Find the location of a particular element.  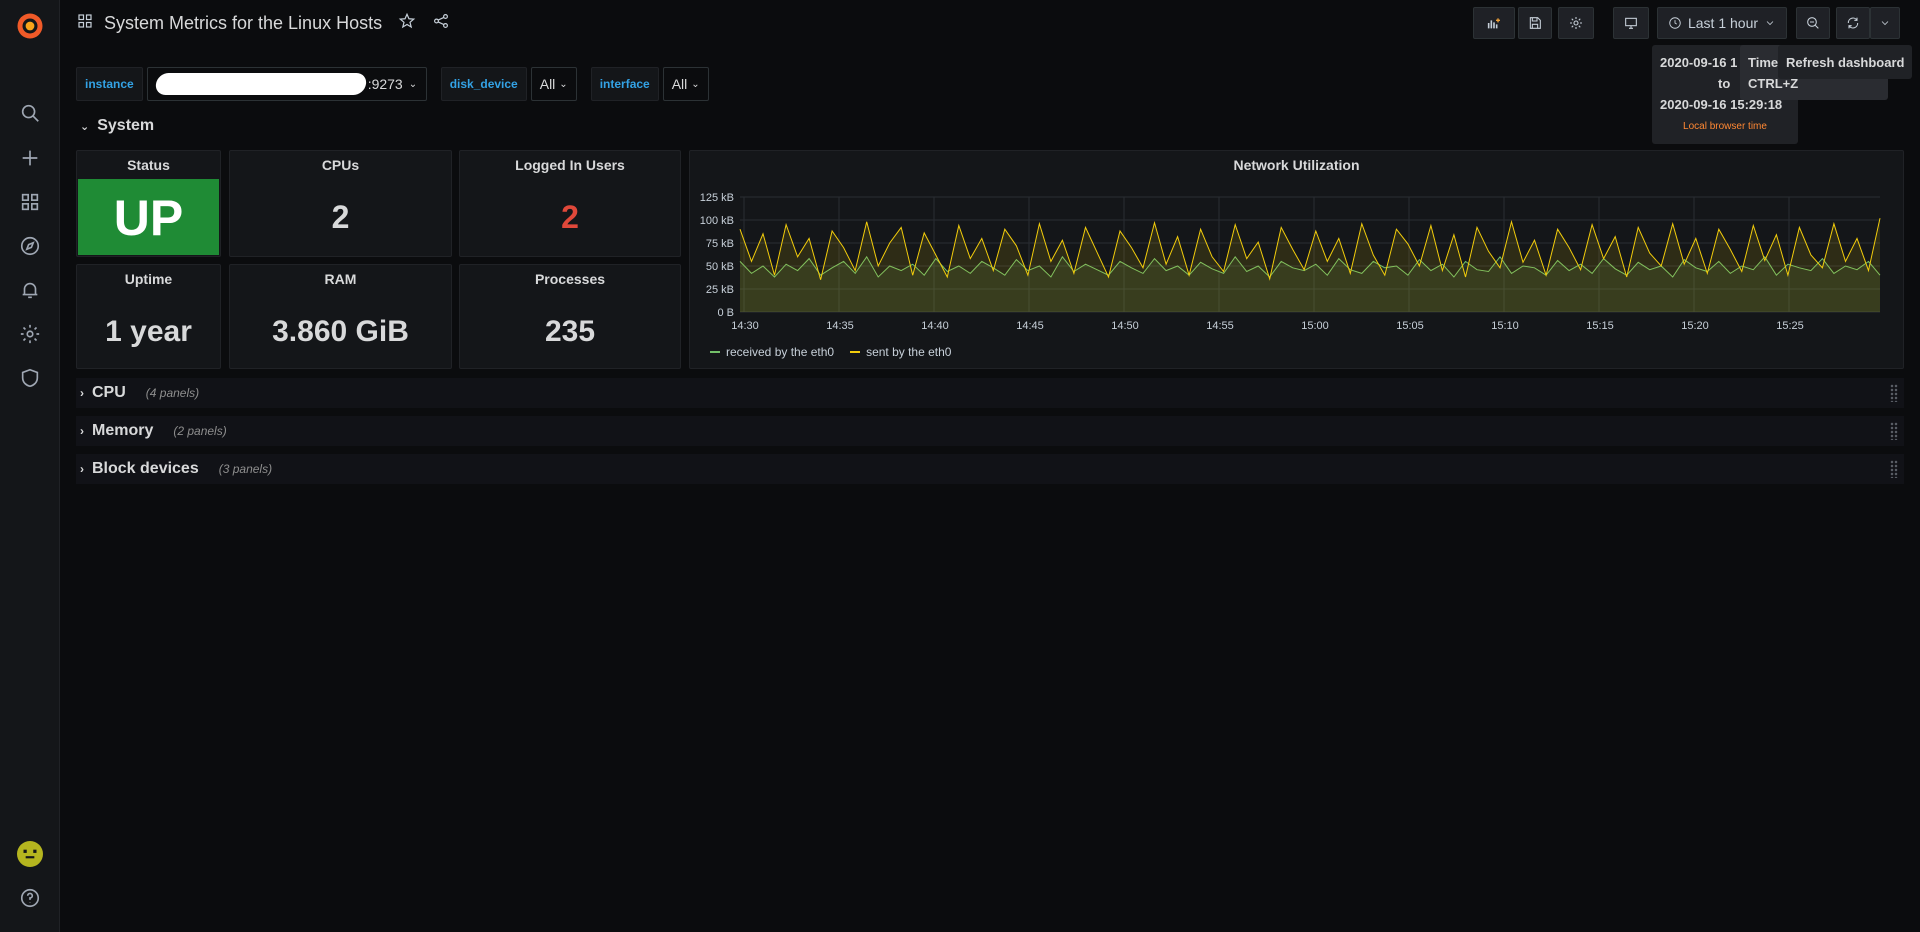

add-panel-button is located at coordinates (1494, 23).